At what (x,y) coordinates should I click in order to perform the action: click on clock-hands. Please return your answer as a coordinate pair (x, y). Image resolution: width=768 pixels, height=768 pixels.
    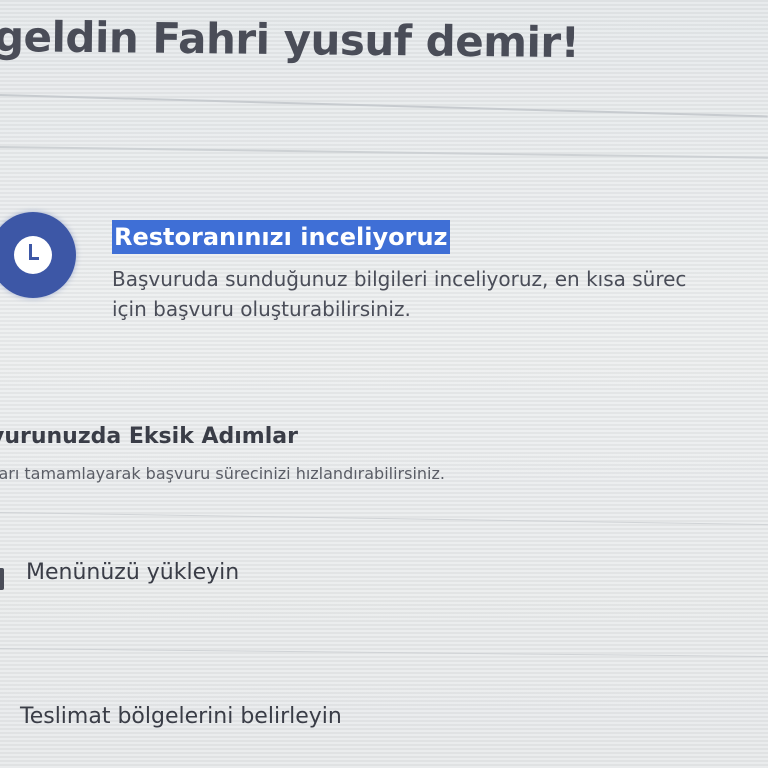
    Looking at the image, I should click on (34, 252).